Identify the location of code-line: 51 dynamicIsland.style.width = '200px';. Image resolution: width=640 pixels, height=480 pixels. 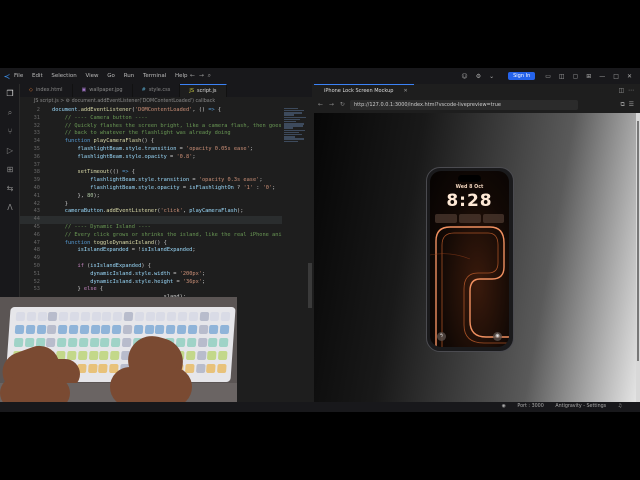
(151, 275).